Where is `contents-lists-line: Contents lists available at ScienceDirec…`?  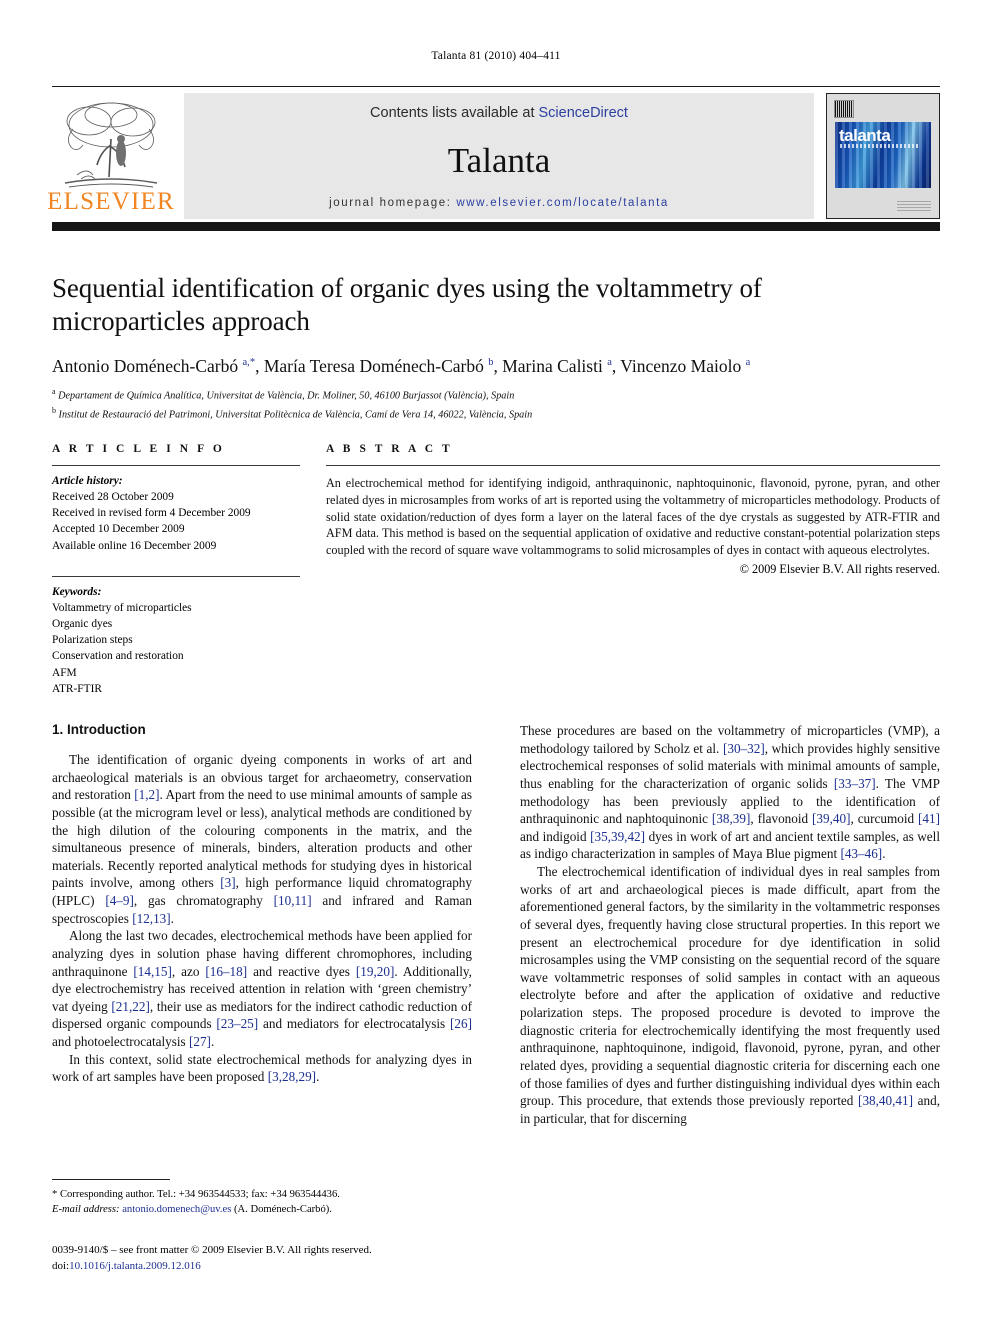
contents-lists-line: Contents lists available at ScienceDirec… is located at coordinates (499, 113).